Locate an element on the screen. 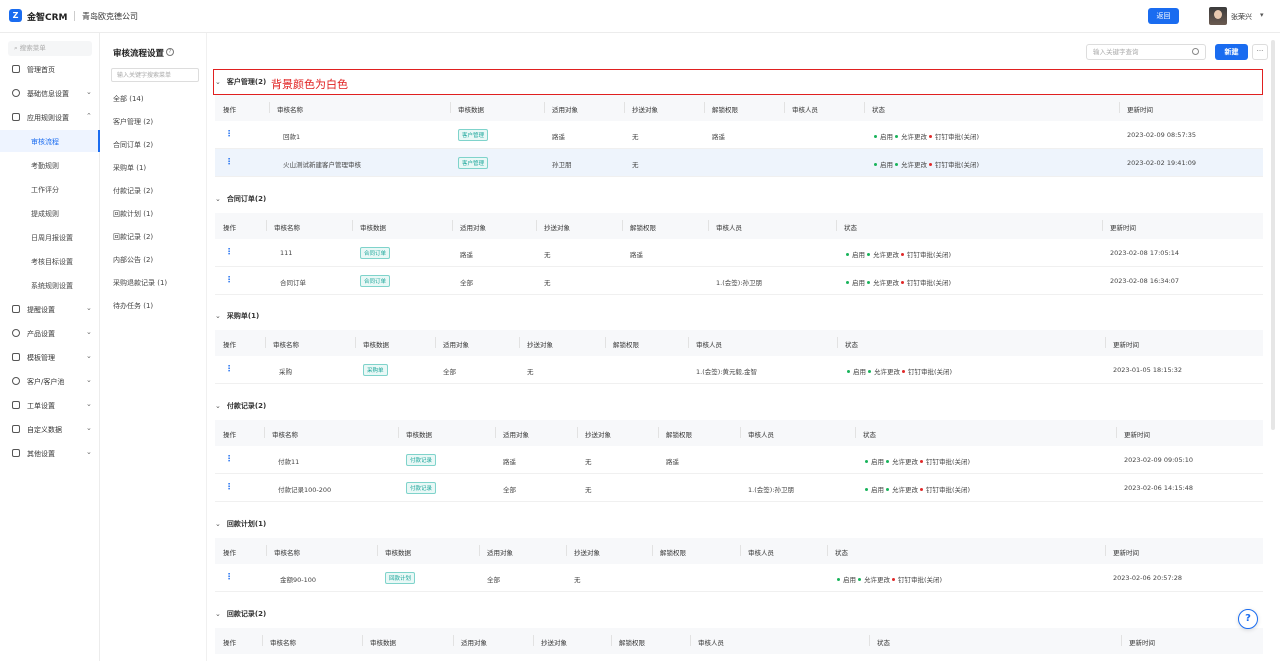 The image size is (1280, 661). status-dingtalk: 钉钉审批(关闭) is located at coordinates (948, 462).